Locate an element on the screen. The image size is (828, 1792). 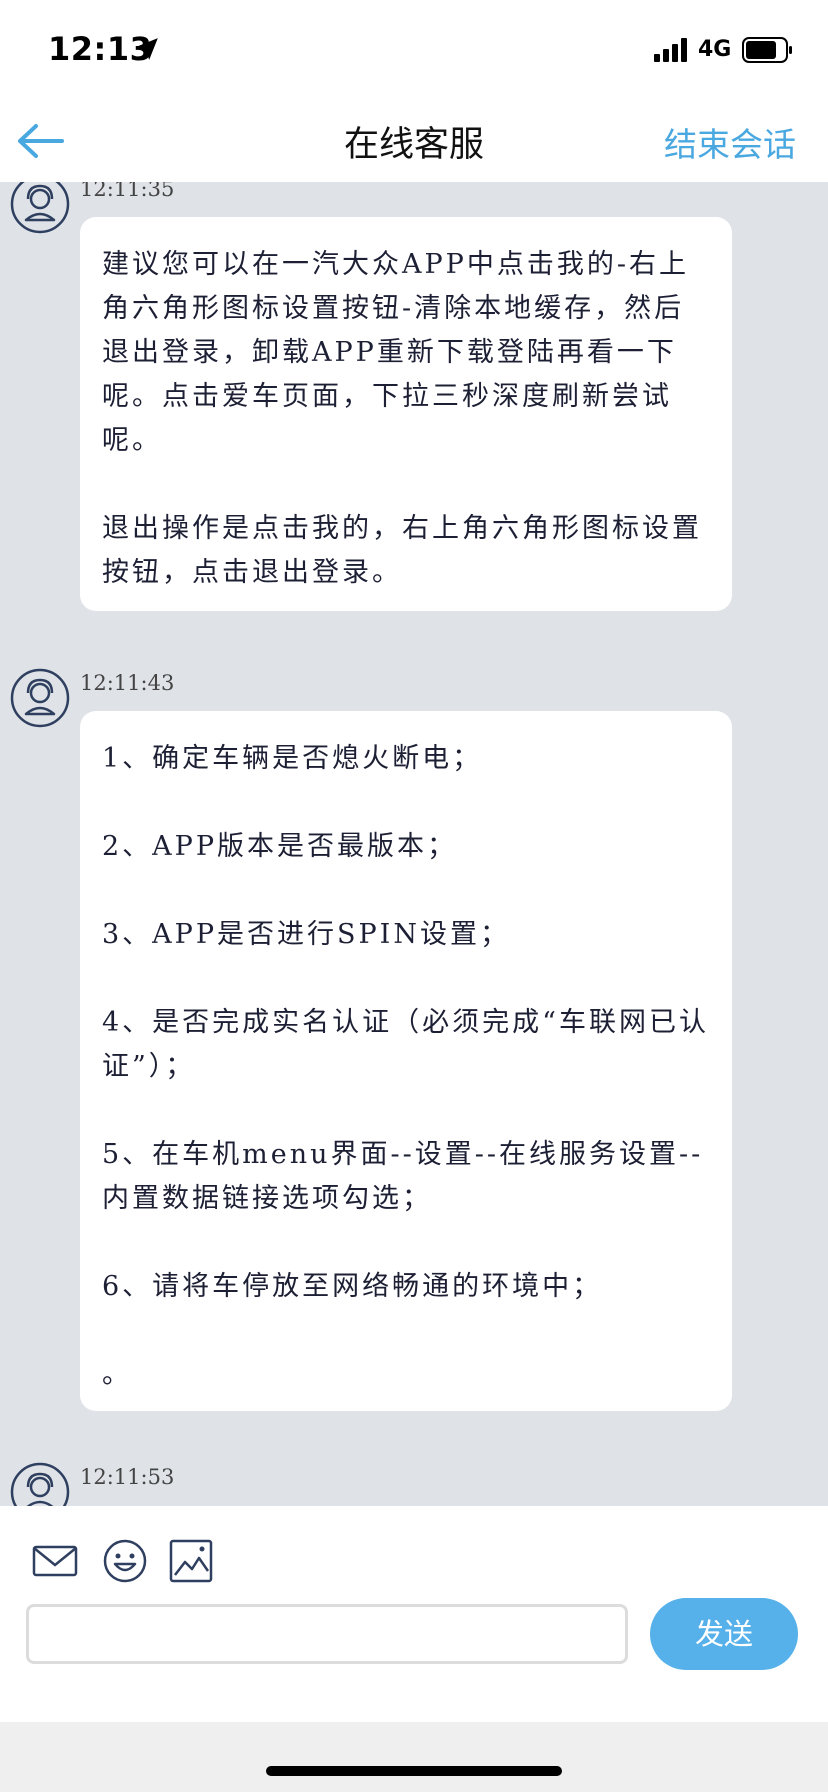
message-input is located at coordinates (327, 1634).